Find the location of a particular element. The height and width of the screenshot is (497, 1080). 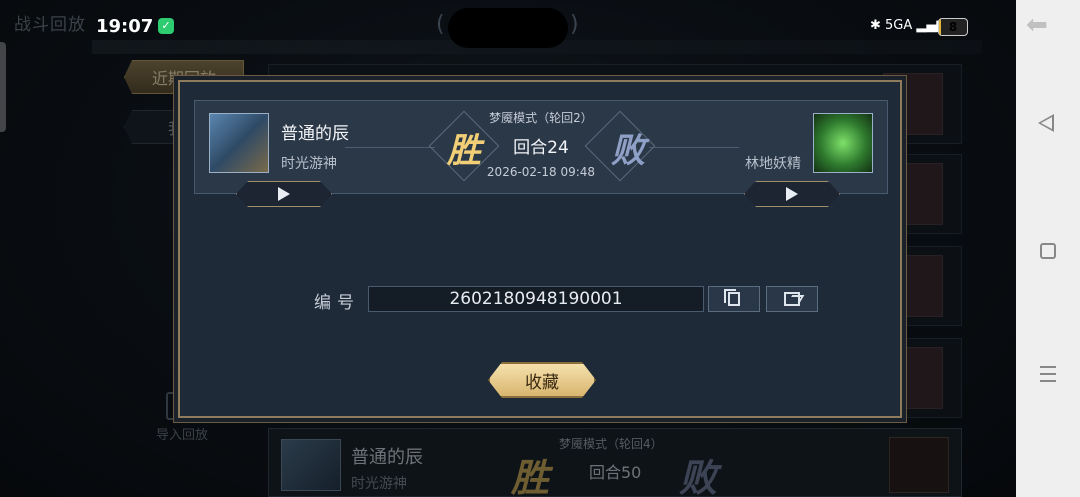

camera-cutout is located at coordinates (508, 28).